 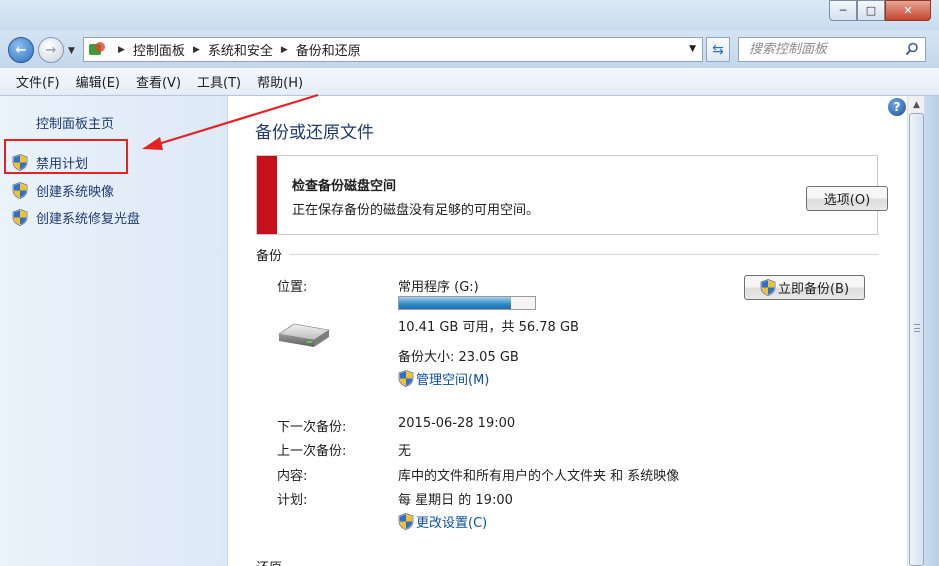 What do you see at coordinates (314, 133) in the screenshot?
I see `page-title: 备份或还原文件` at bounding box center [314, 133].